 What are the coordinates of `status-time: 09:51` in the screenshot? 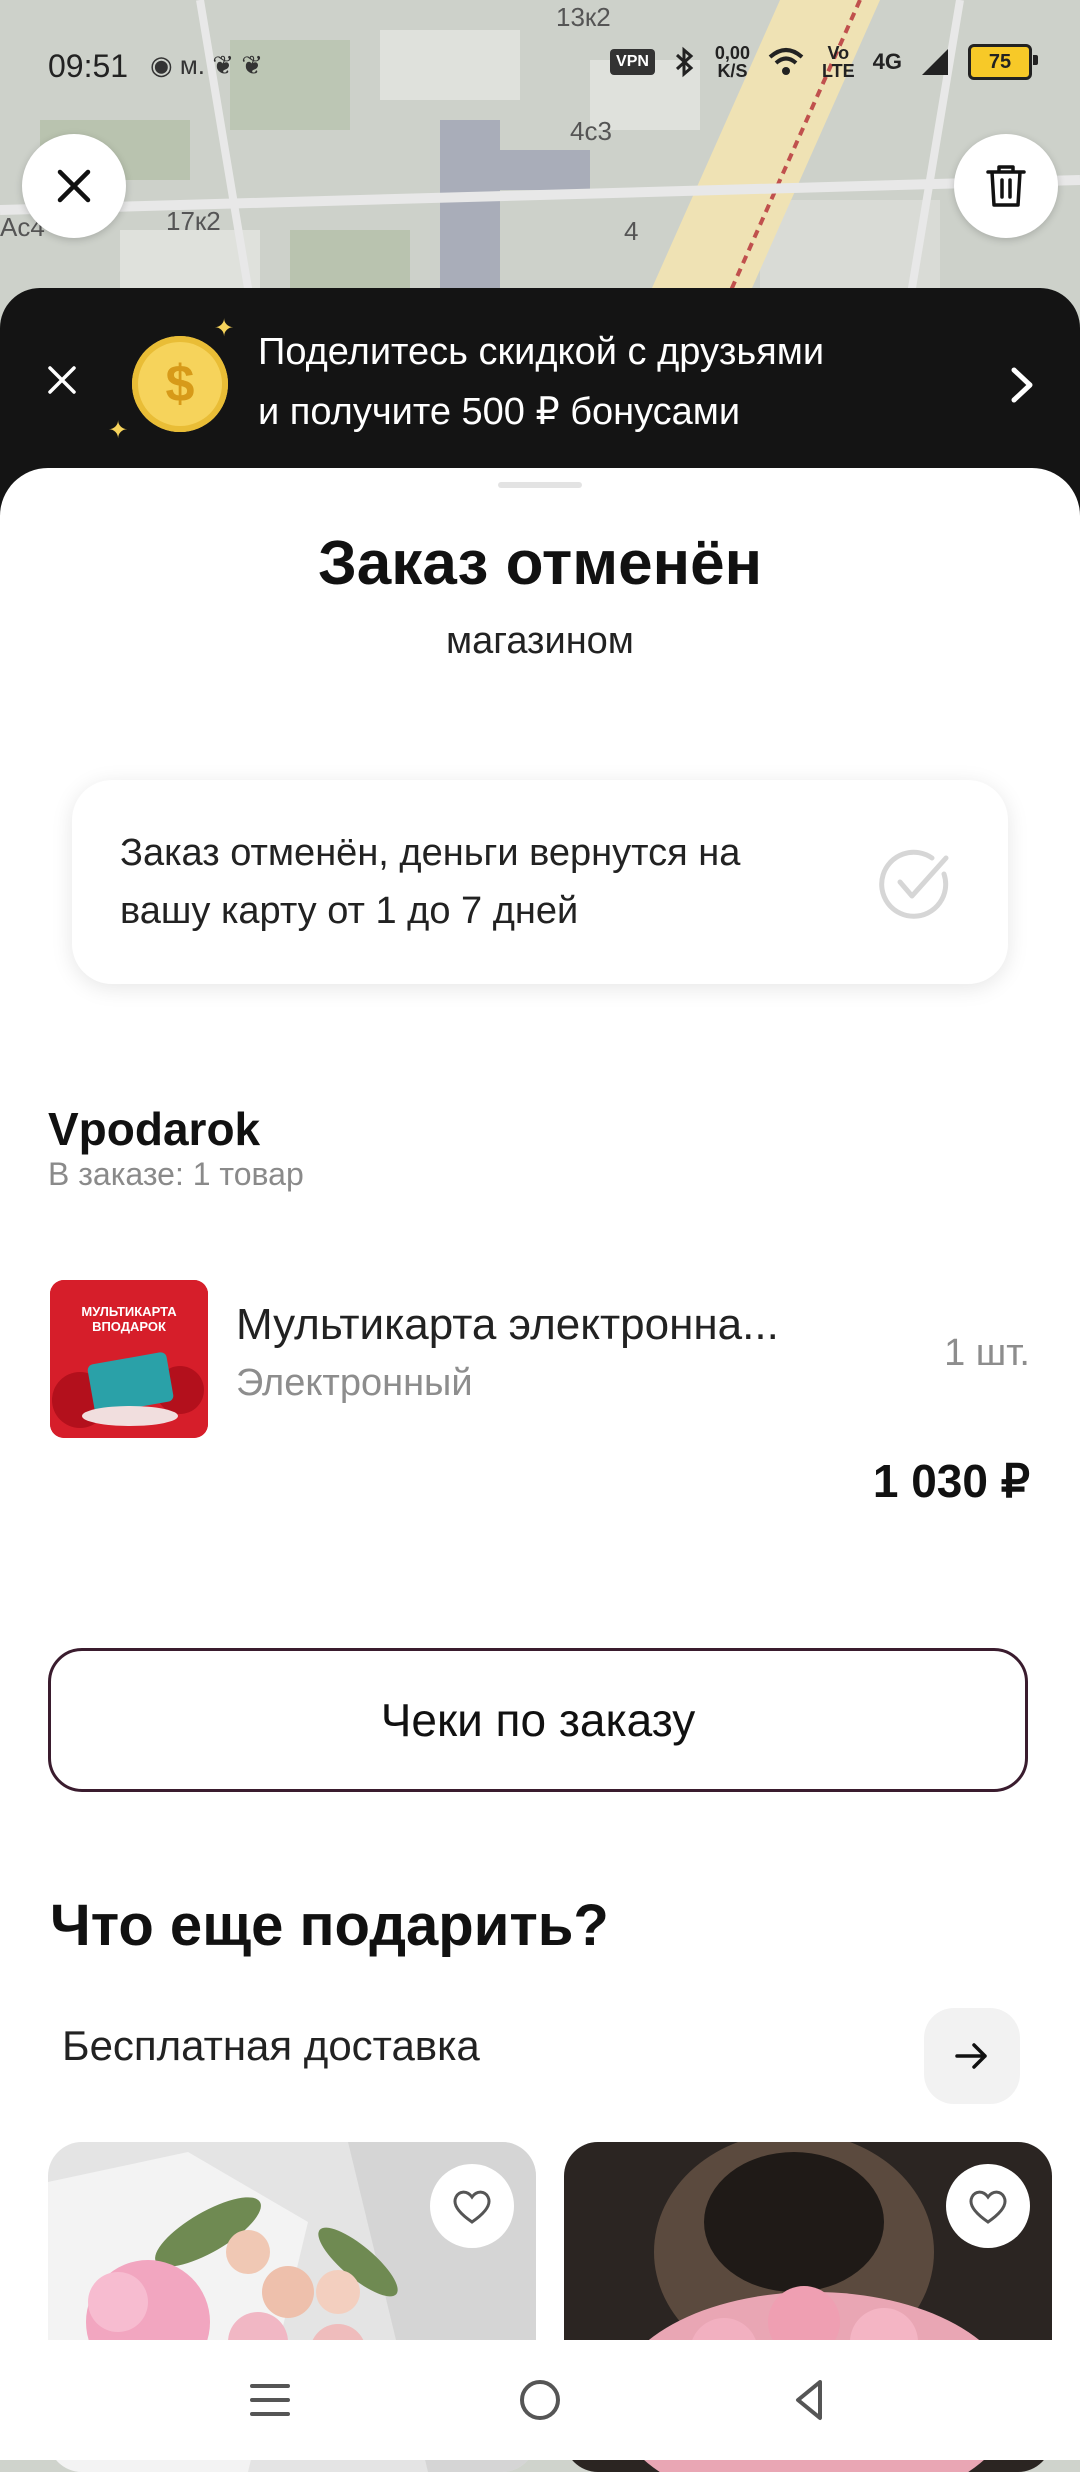 It's located at (88, 66).